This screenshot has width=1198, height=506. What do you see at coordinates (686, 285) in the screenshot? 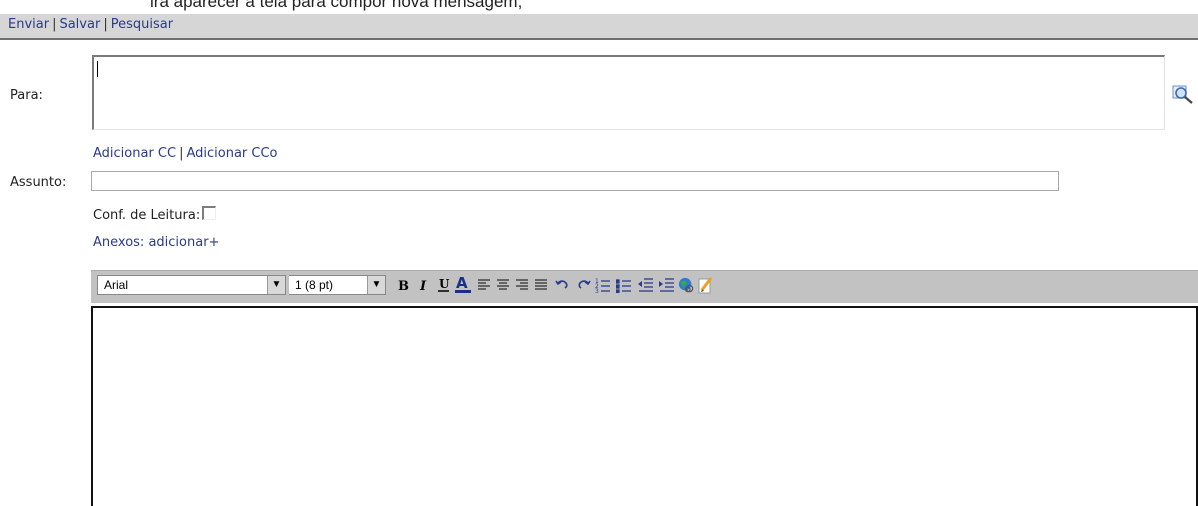
I see `insert-link-icon` at bounding box center [686, 285].